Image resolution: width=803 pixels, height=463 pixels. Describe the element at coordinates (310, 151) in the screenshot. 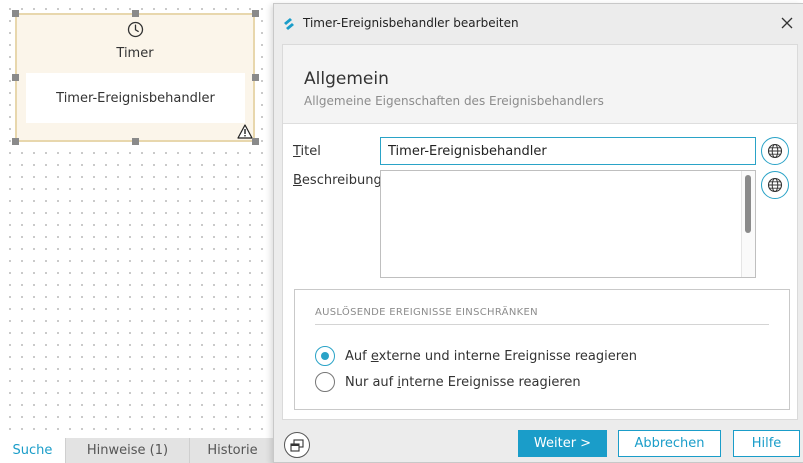

I see `title-label-rest: itel` at that location.